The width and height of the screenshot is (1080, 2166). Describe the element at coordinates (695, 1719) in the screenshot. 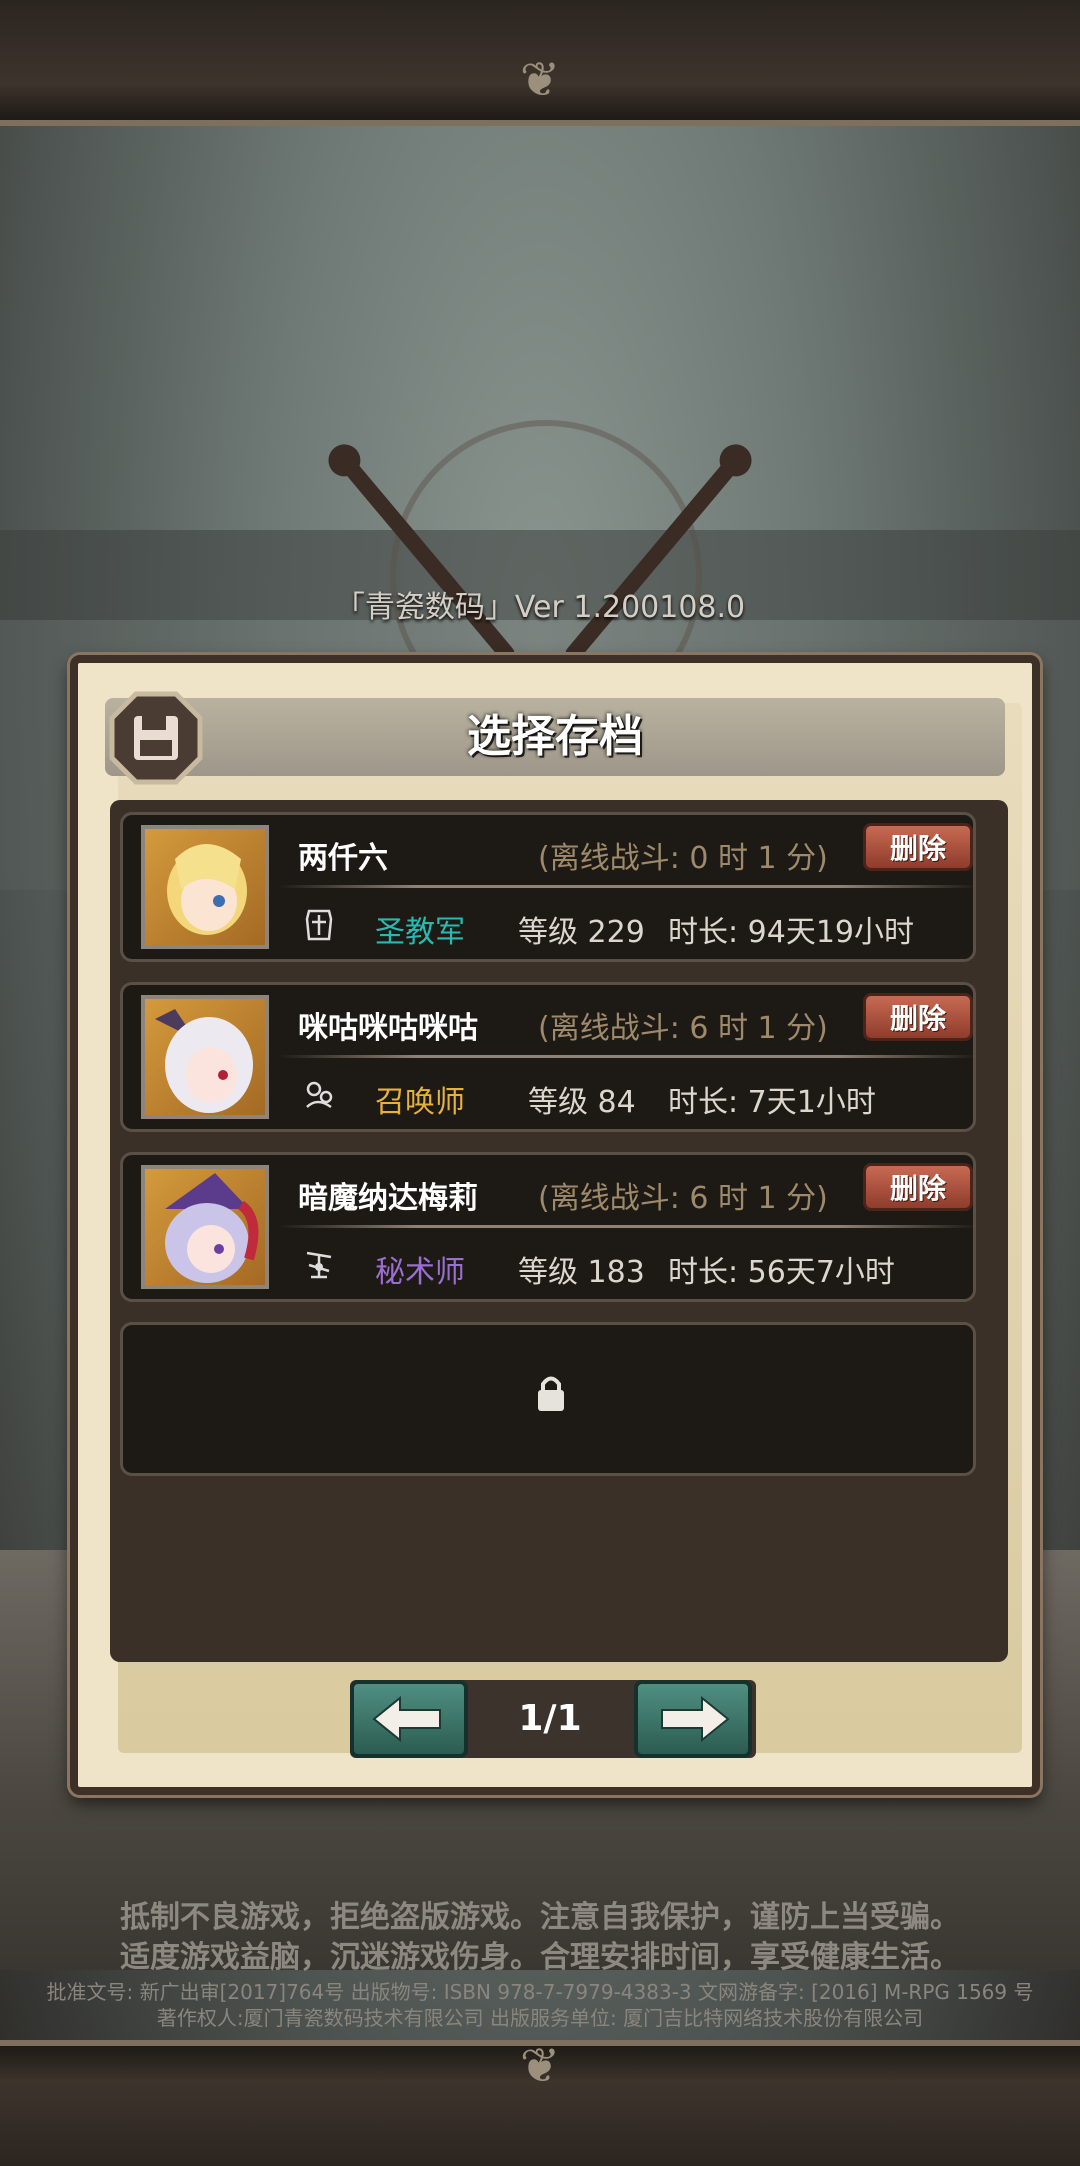

I see `arrow-right-icon` at that location.